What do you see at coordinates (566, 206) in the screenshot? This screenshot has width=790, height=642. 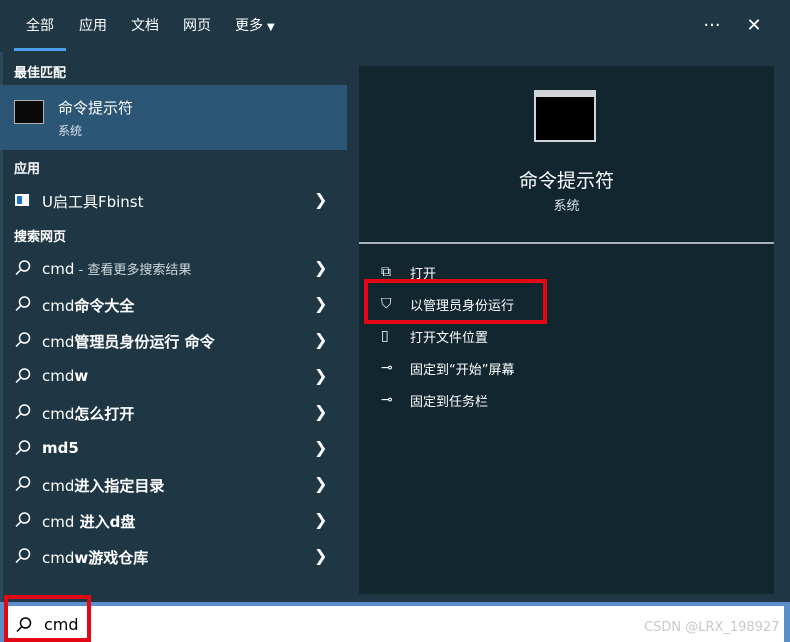 I see `details-subtitle: 系统` at bounding box center [566, 206].